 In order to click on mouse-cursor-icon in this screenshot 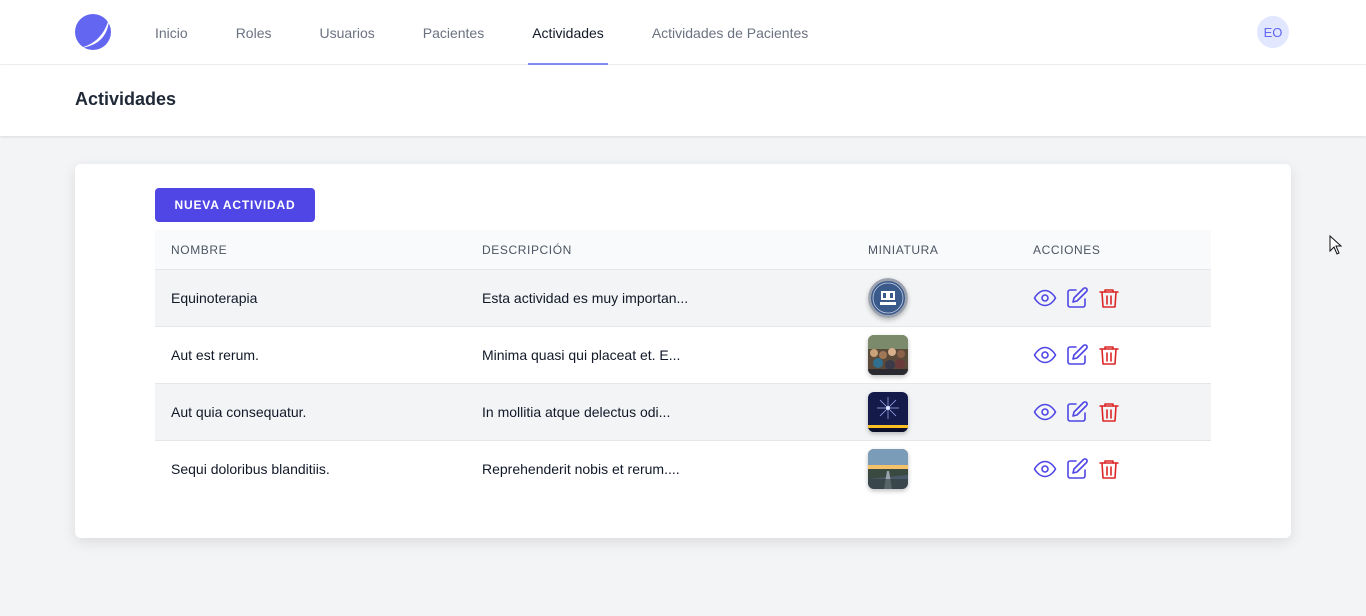, I will do `click(1336, 245)`.